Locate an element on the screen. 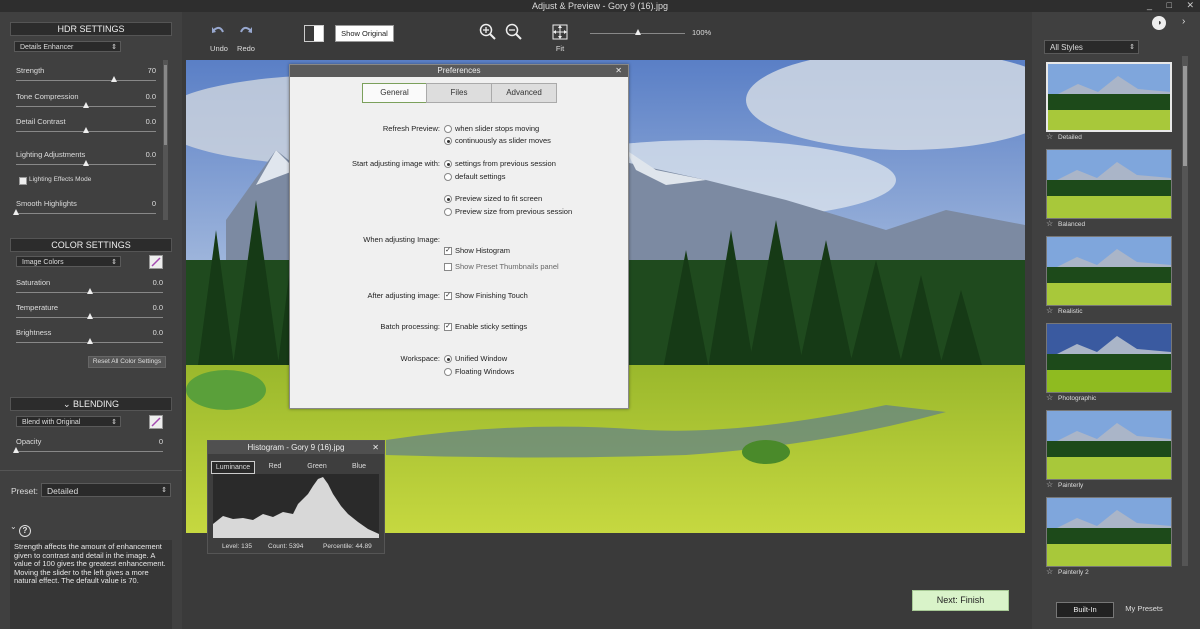  preview-previous-label: Preview size from previous session is located at coordinates (513, 211).